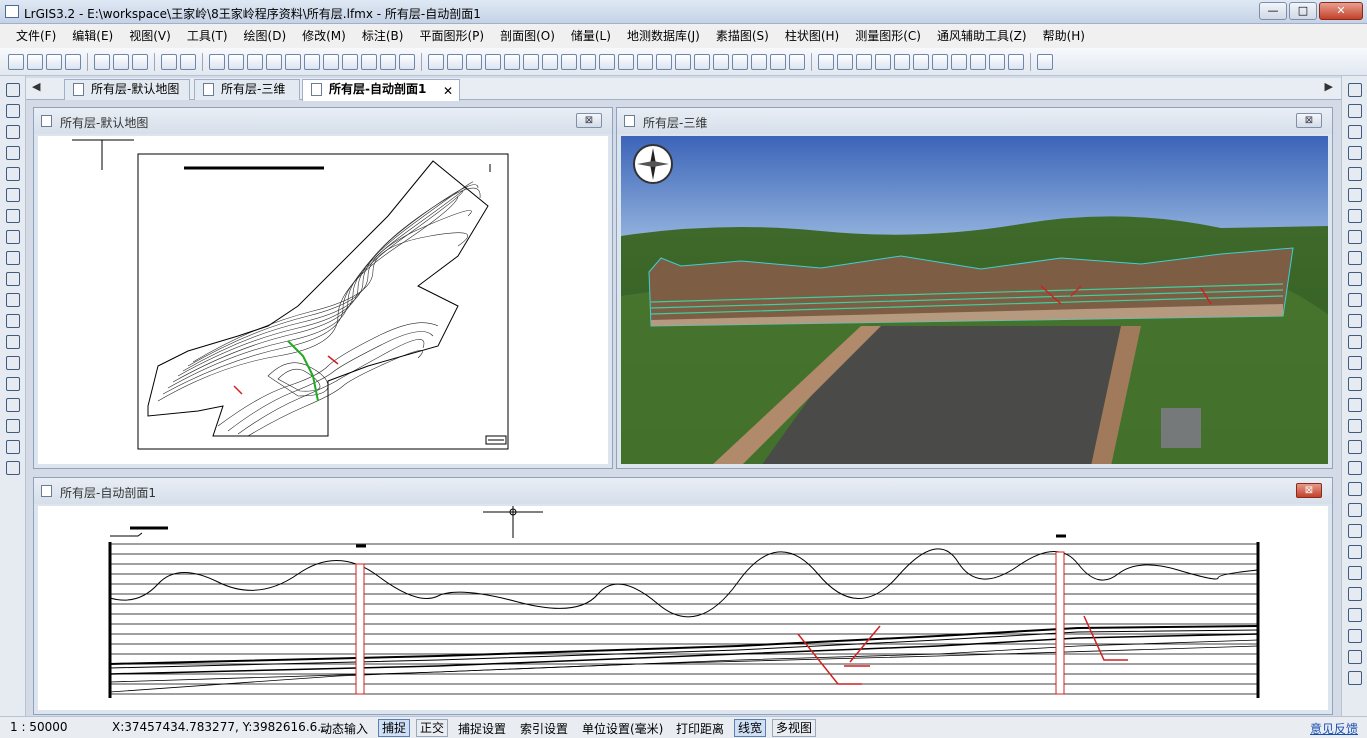 The image size is (1367, 738). What do you see at coordinates (169, 61) in the screenshot?
I see `undo-icon` at bounding box center [169, 61].